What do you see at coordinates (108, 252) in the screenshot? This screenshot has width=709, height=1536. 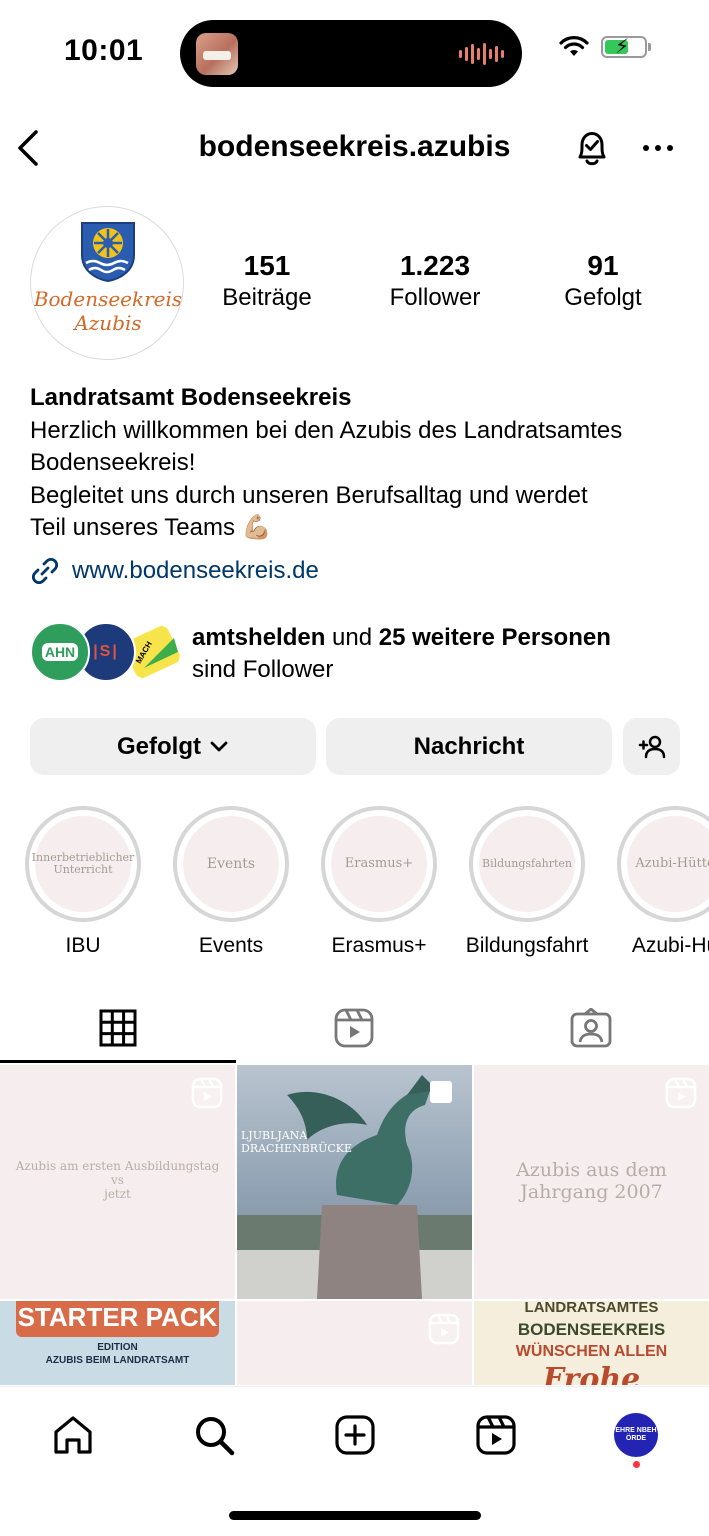 I see `coat-of-arms-logo` at bounding box center [108, 252].